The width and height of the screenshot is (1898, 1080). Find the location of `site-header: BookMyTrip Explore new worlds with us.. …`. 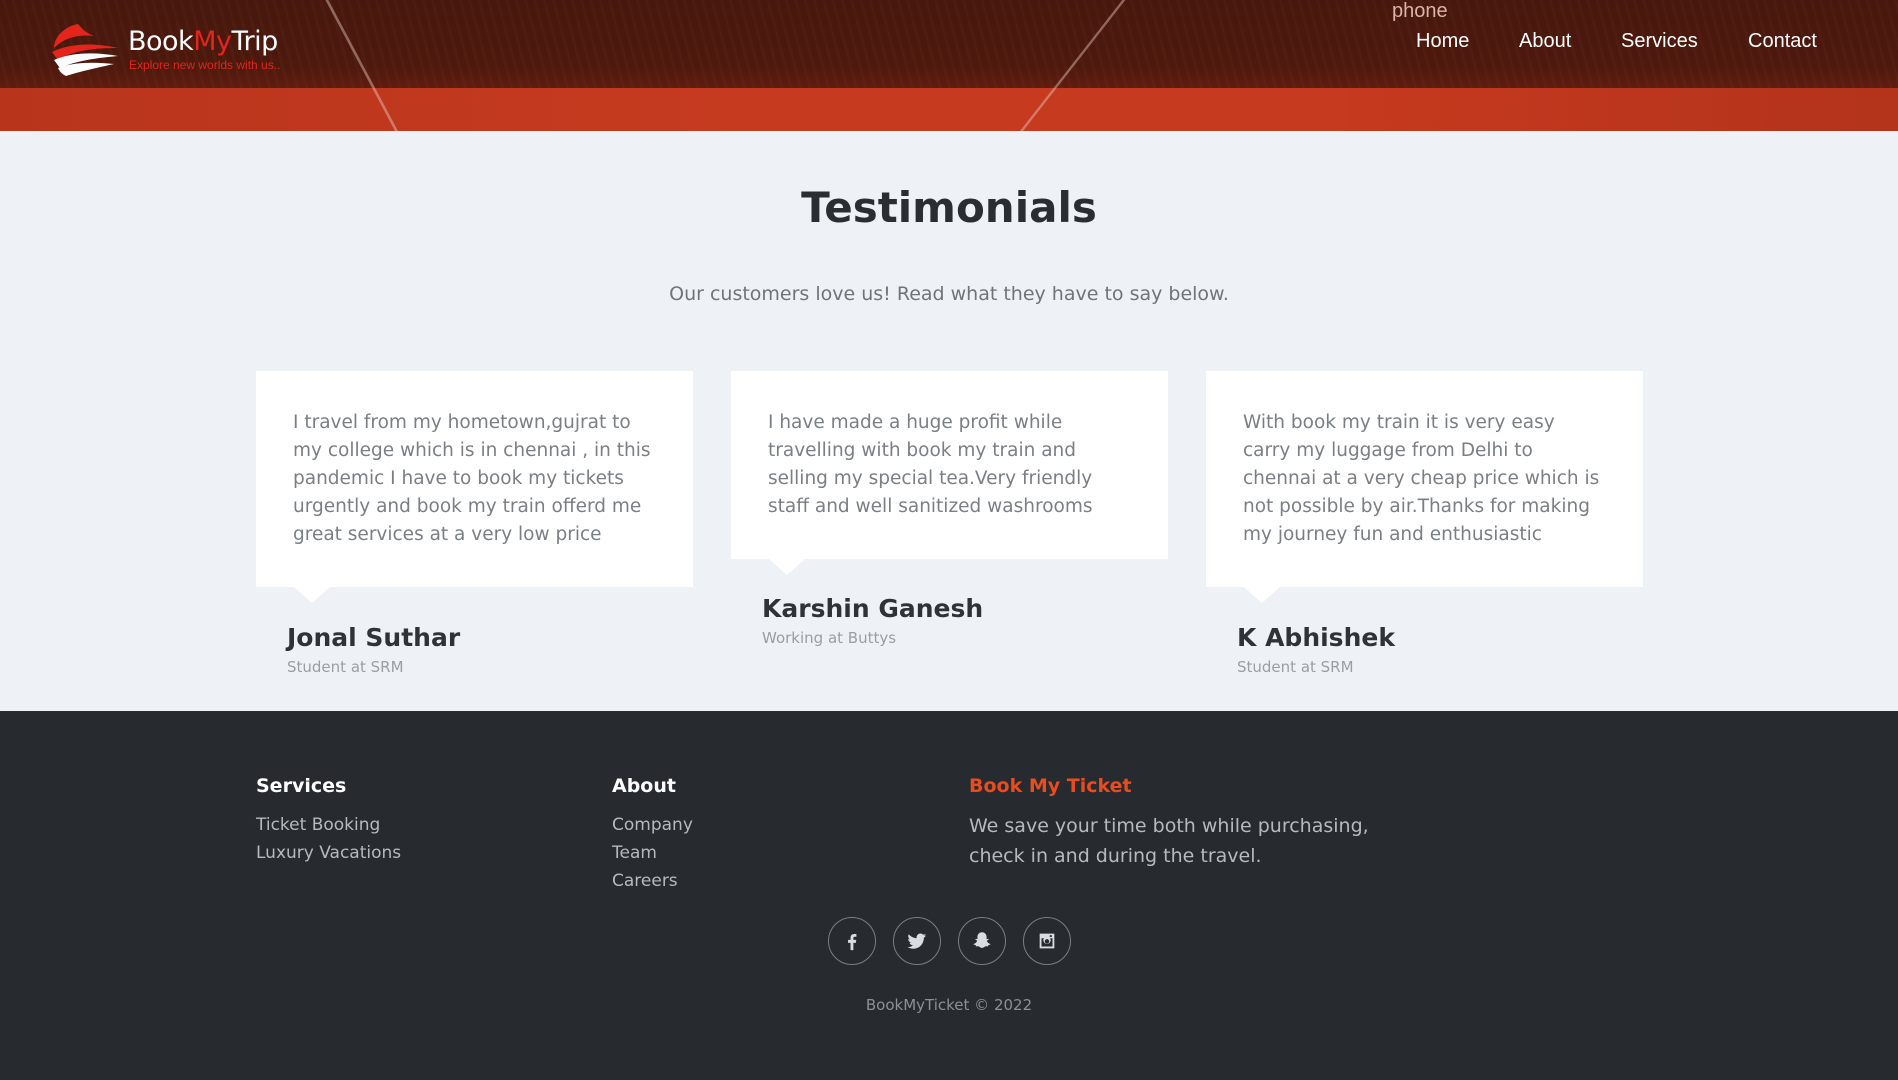

site-header: BookMyTrip Explore new worlds with us.. … is located at coordinates (949, 65).